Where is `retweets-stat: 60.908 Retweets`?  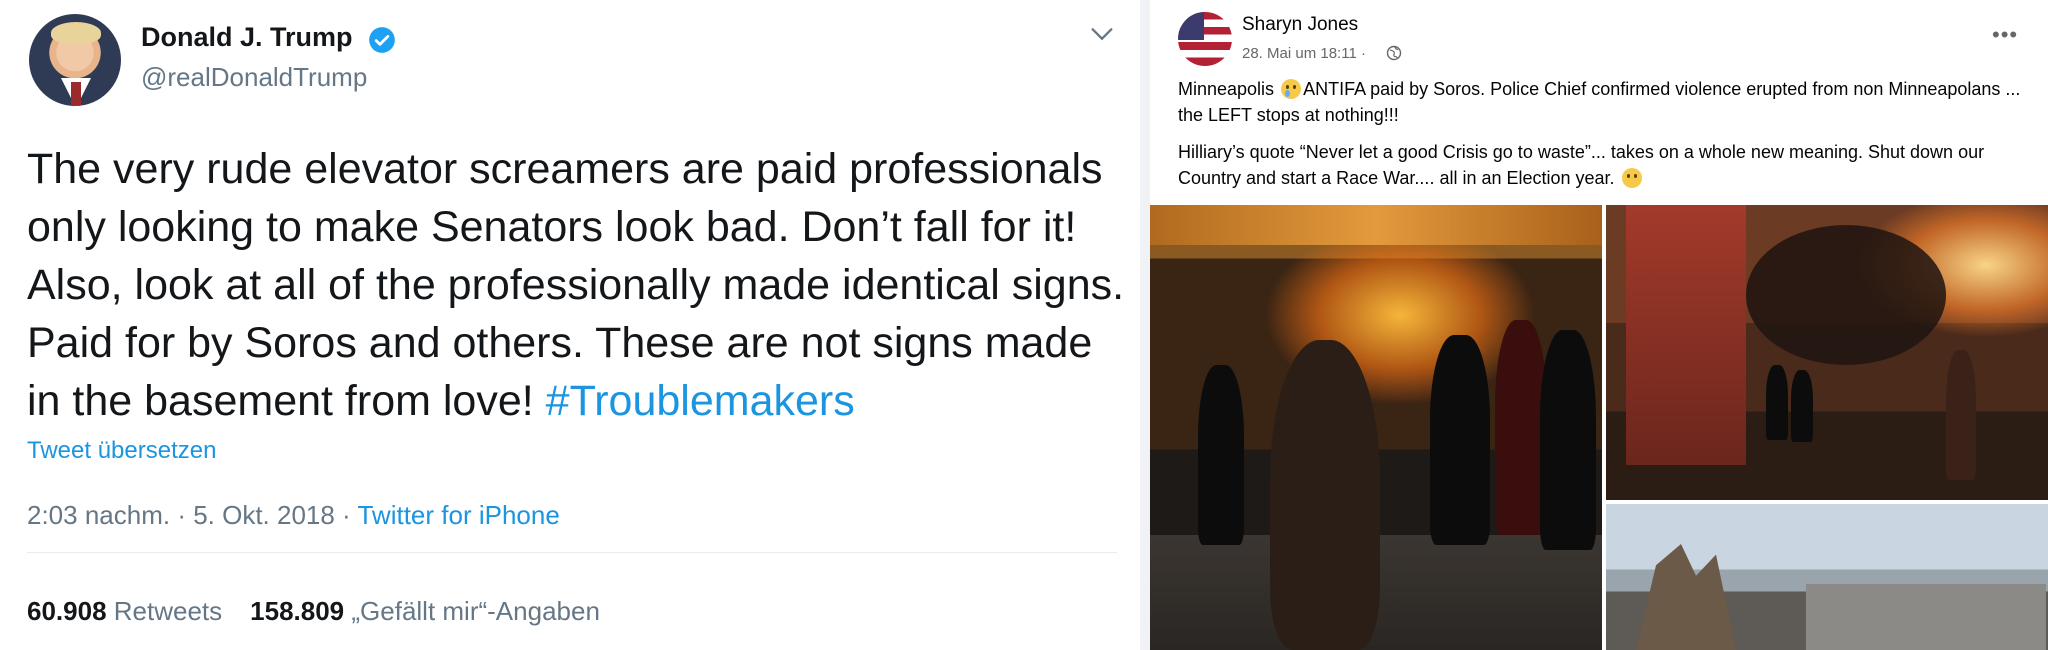
retweets-stat: 60.908 Retweets is located at coordinates (124, 611).